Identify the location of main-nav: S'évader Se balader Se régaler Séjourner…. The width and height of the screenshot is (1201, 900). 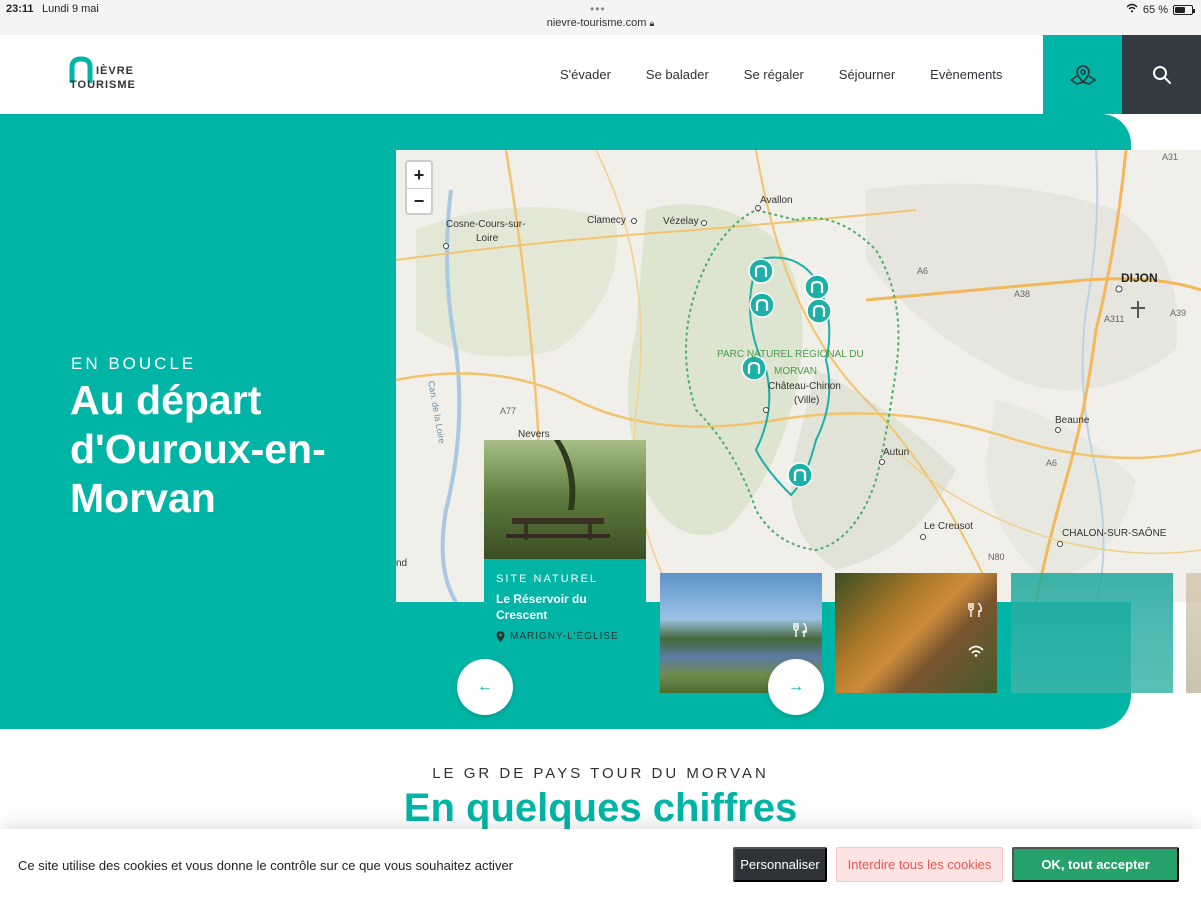
(781, 74).